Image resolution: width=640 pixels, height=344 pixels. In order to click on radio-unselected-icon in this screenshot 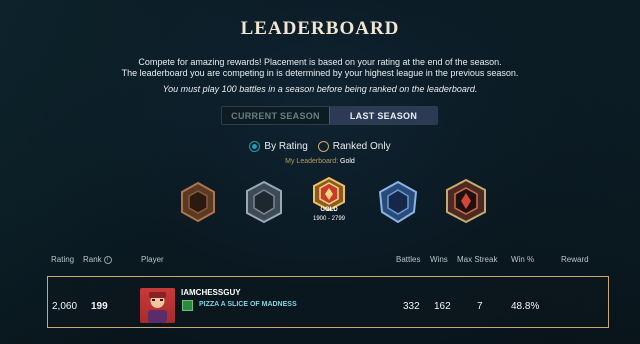, I will do `click(323, 146)`.